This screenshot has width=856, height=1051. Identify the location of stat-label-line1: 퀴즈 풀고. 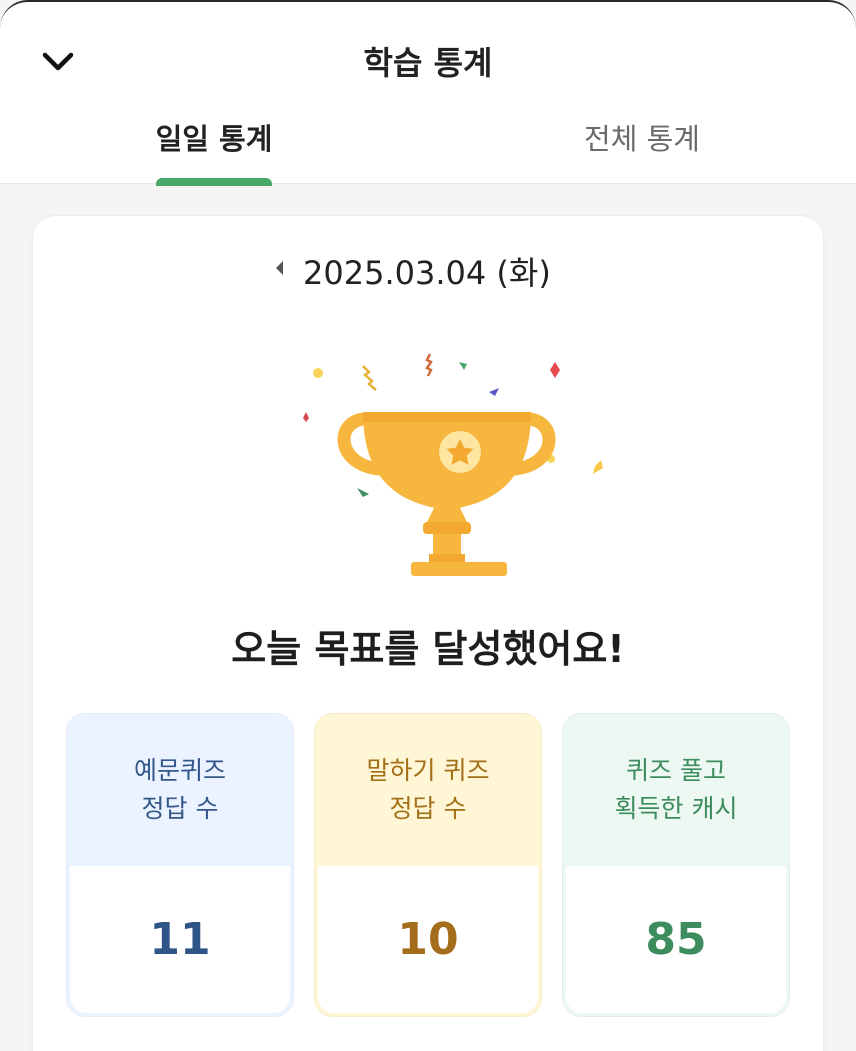
(676, 770).